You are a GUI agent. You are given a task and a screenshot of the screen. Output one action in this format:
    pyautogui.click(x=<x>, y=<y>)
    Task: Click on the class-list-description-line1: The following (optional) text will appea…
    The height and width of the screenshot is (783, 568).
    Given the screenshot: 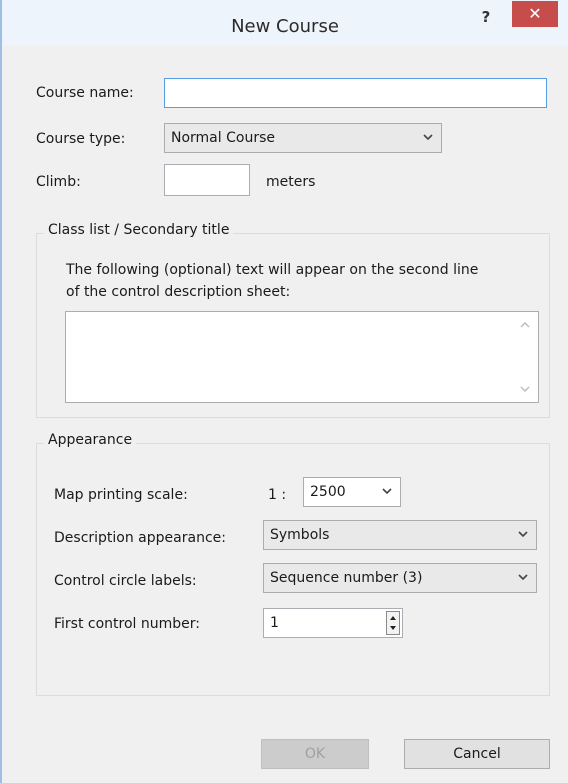 What is the action you would take?
    pyautogui.click(x=272, y=270)
    